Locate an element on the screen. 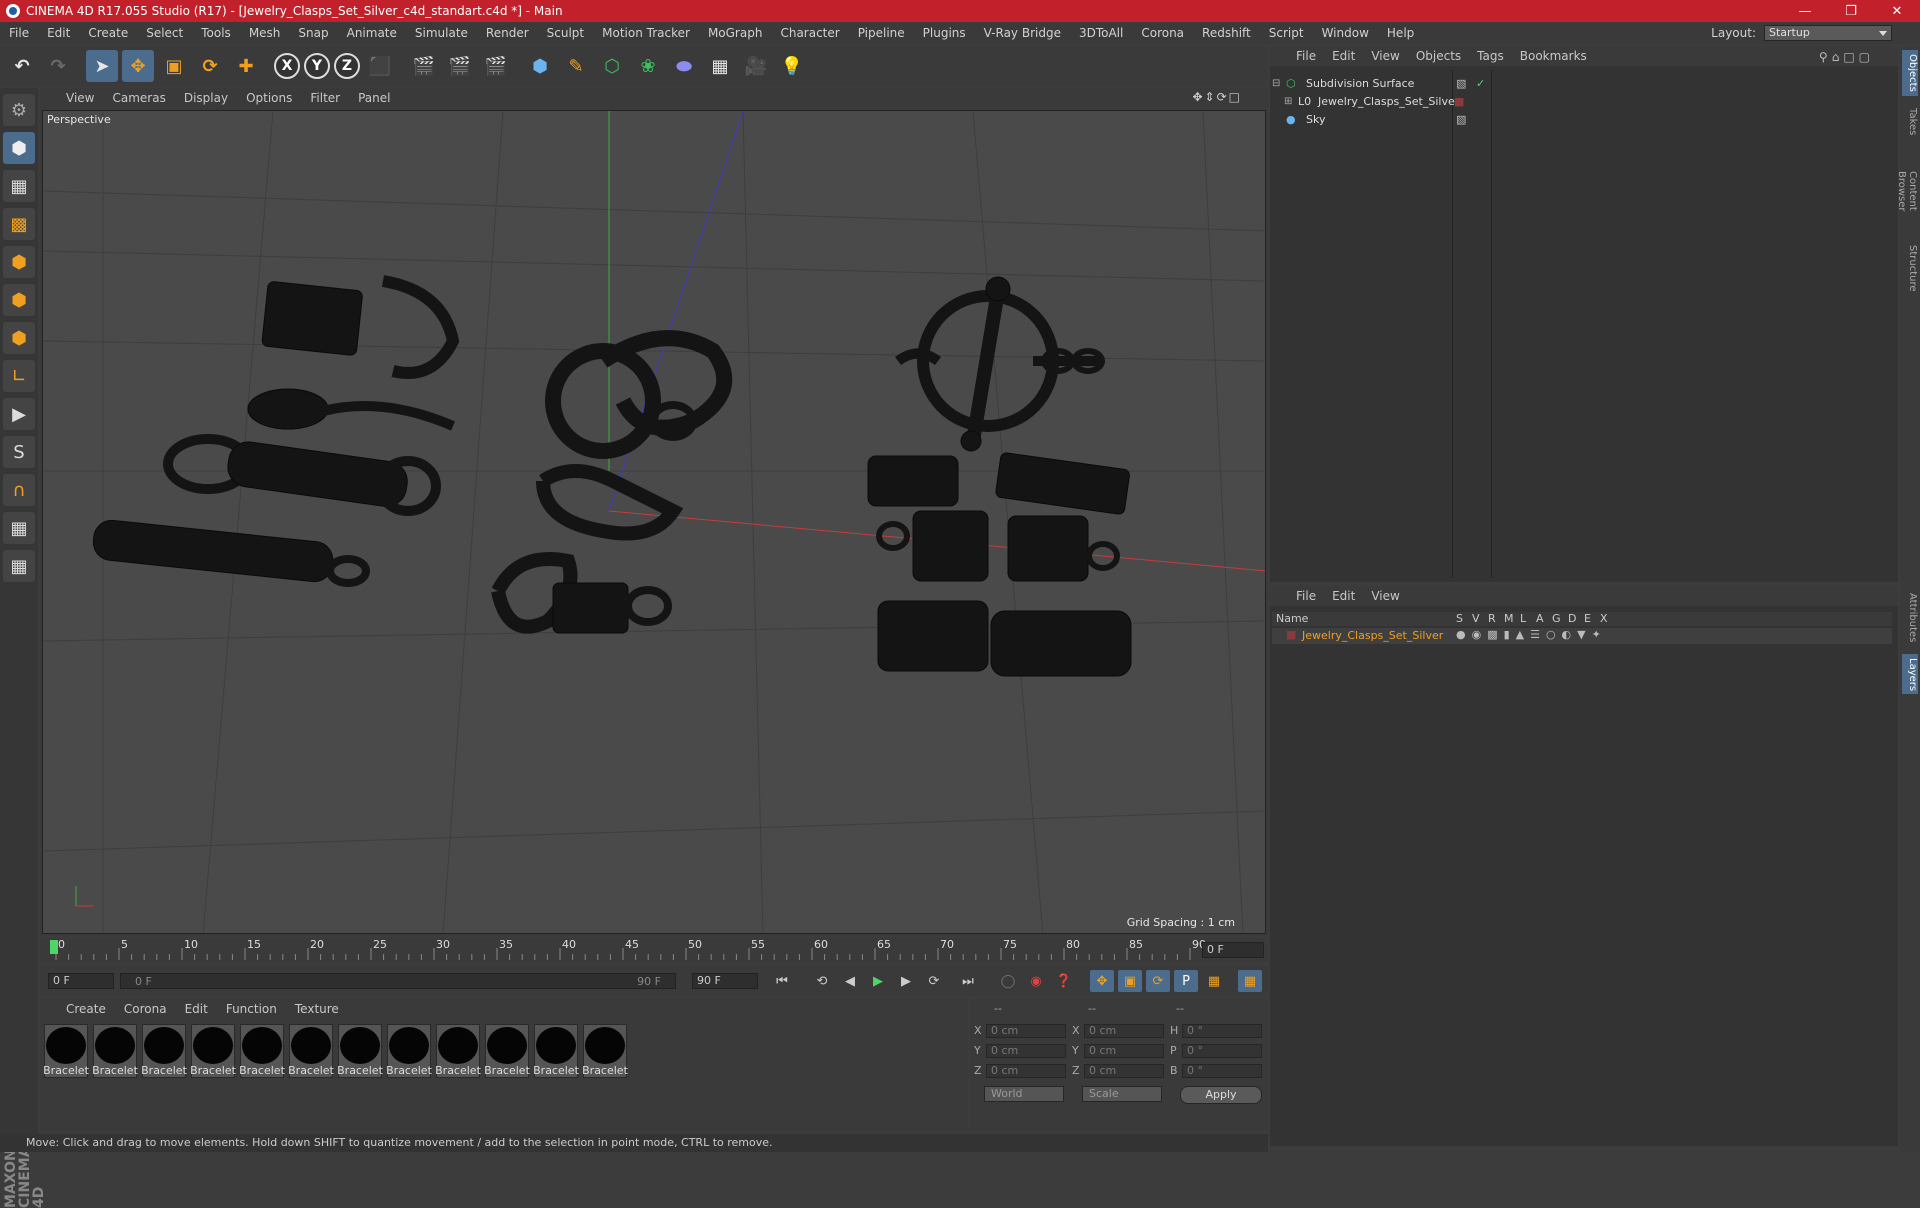 The height and width of the screenshot is (1208, 1920). layer-row: ■ Jewelry_Clasps_Set_Silver ●◉▩▮▲☰○◐▼✦ is located at coordinates (1582, 636).